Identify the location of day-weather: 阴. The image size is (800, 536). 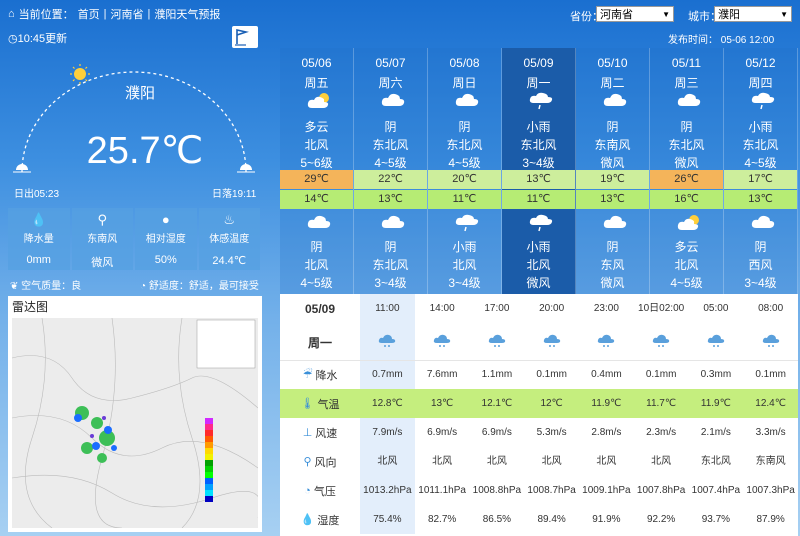
(390, 127).